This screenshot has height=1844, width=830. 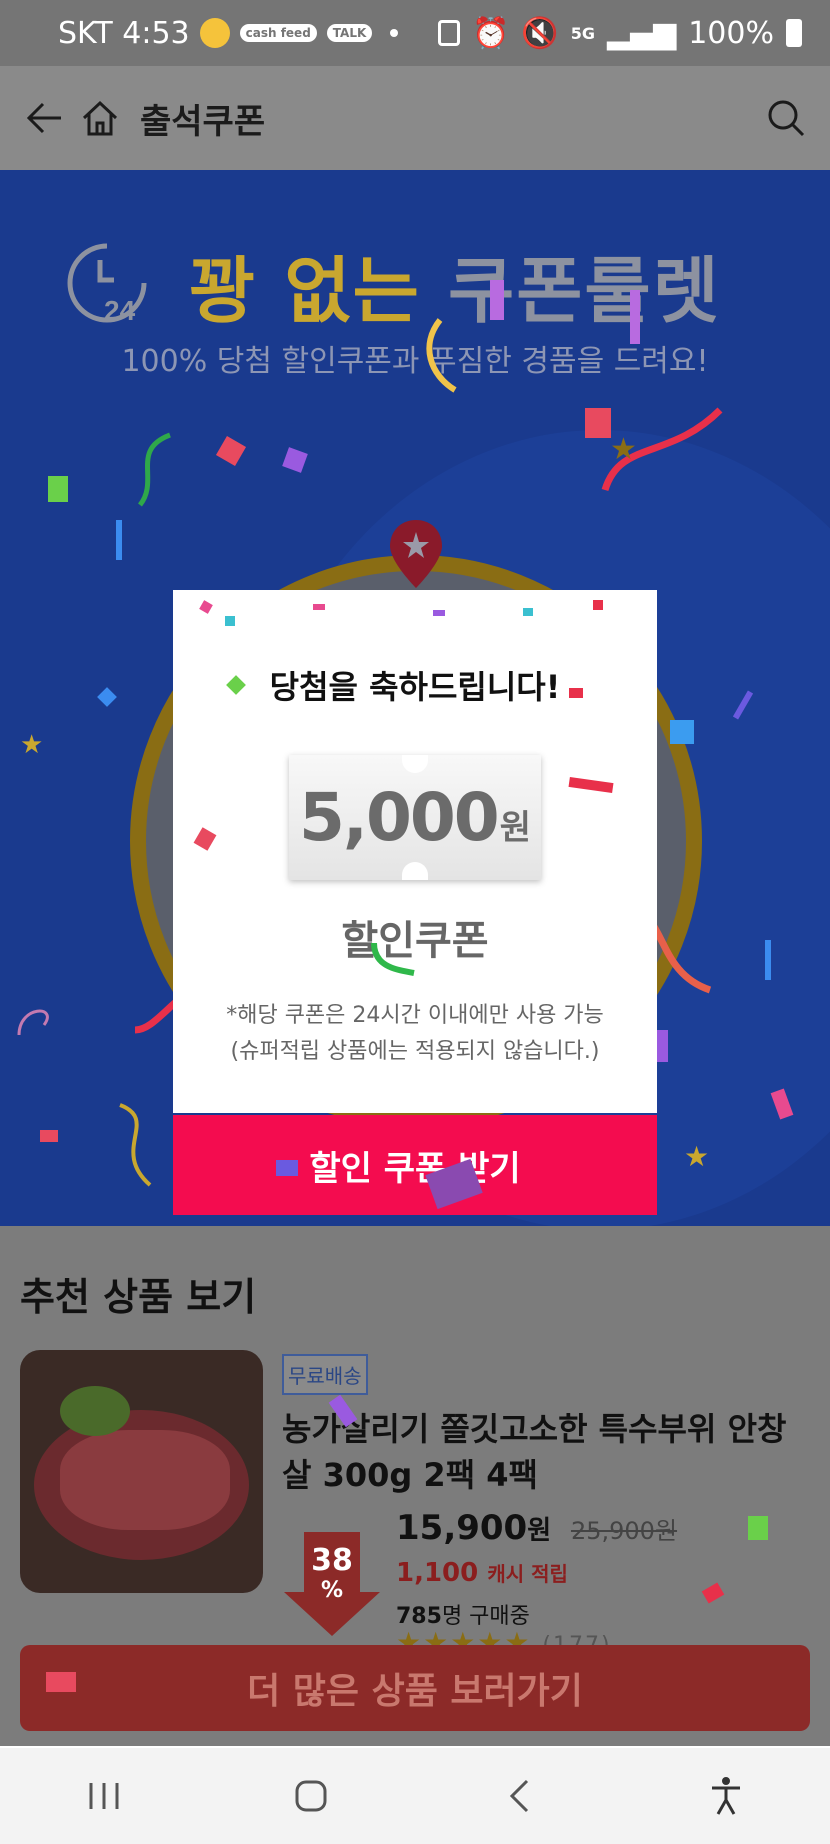 What do you see at coordinates (138, 1297) in the screenshot?
I see `recommend-title: 추천 상품 보기` at bounding box center [138, 1297].